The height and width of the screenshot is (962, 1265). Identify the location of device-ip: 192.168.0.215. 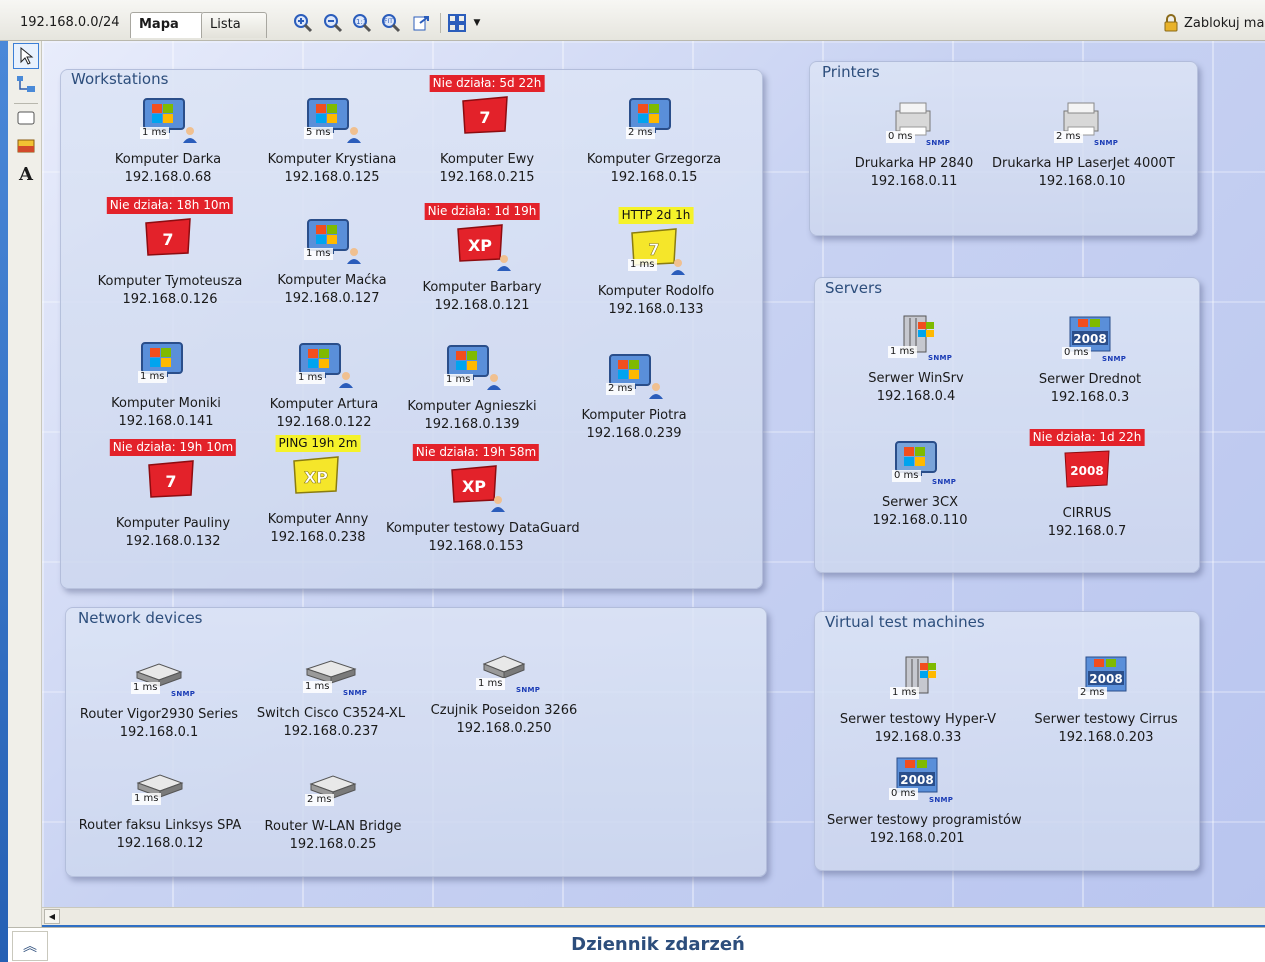
(487, 177).